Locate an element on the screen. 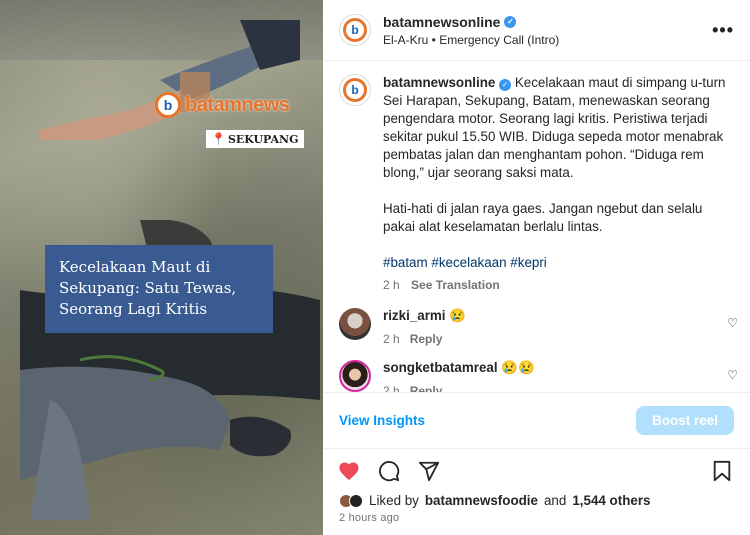 This screenshot has height=535, width=750. save-bookmark-icon is located at coordinates (722, 471).